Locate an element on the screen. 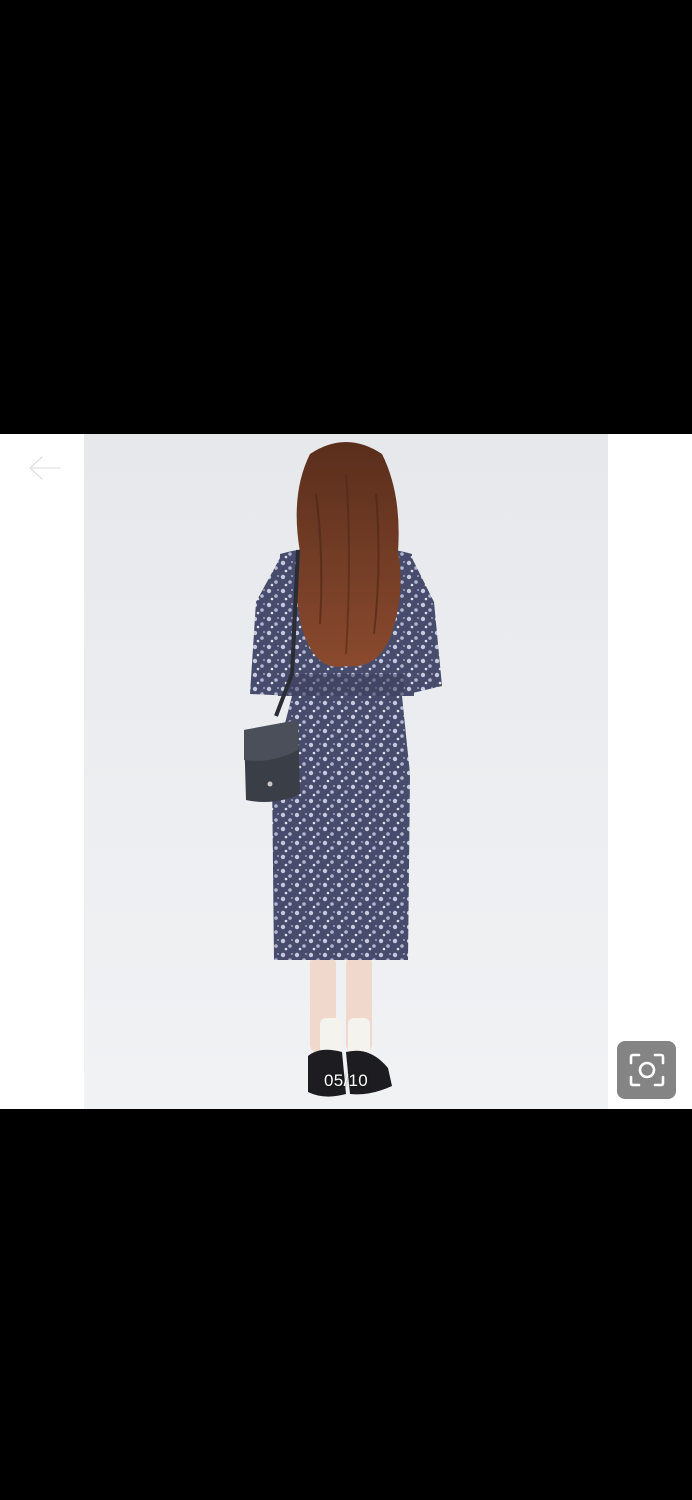 This screenshot has height=1500, width=692. back-button is located at coordinates (44, 468).